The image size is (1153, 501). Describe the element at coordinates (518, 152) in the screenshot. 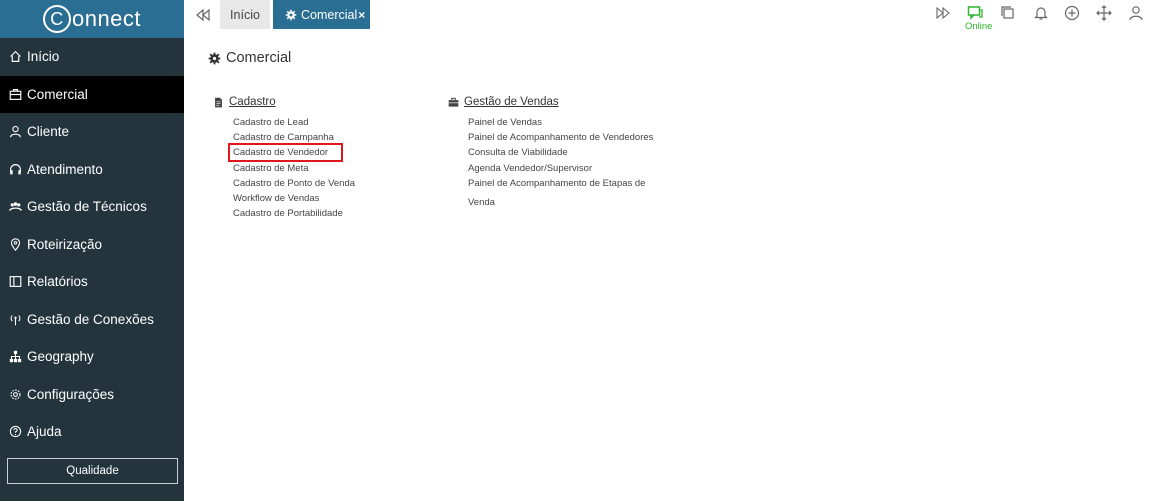

I see `link-consulta-viabilidade: Consulta de Viabilidade` at that location.